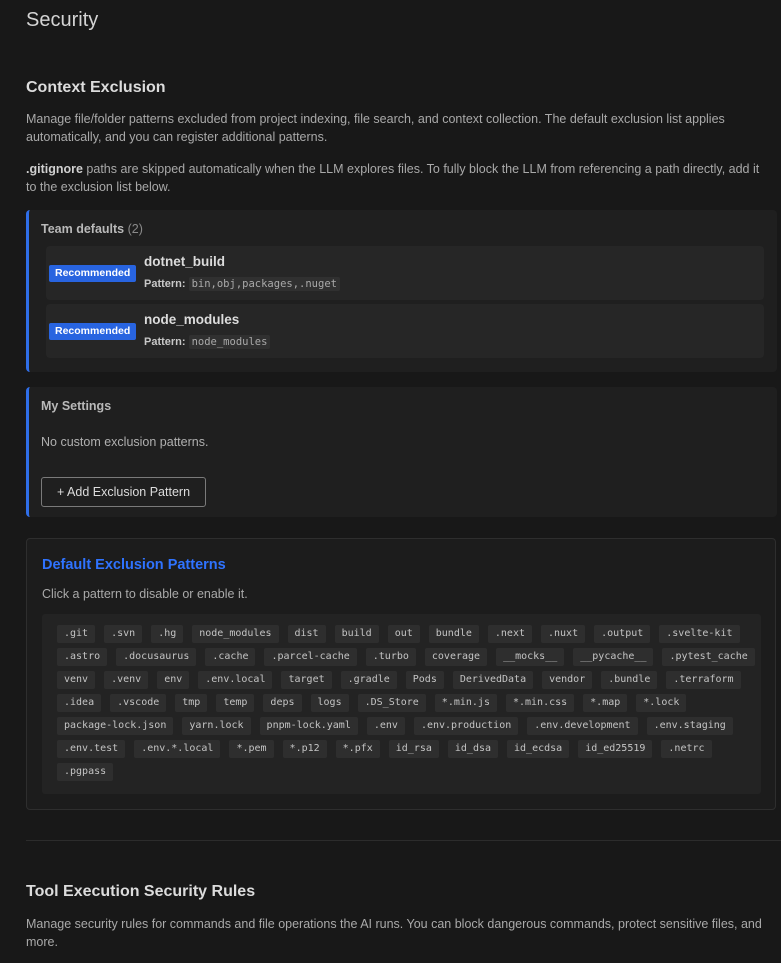  What do you see at coordinates (76, 680) in the screenshot?
I see `pattern-chip: venv` at bounding box center [76, 680].